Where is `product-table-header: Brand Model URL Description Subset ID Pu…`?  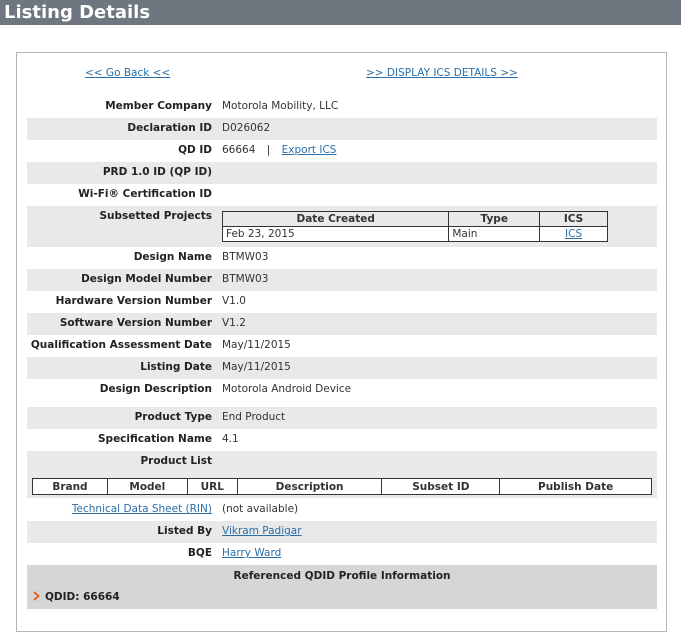
product-table-header: Brand Model URL Description Subset ID Pu… is located at coordinates (342, 486).